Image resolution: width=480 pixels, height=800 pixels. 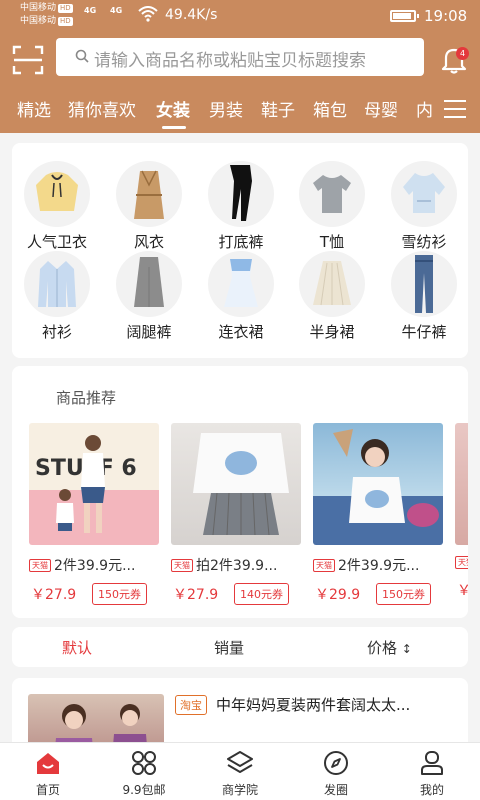 What do you see at coordinates (404, 16) in the screenshot?
I see `battery-icon` at bounding box center [404, 16].